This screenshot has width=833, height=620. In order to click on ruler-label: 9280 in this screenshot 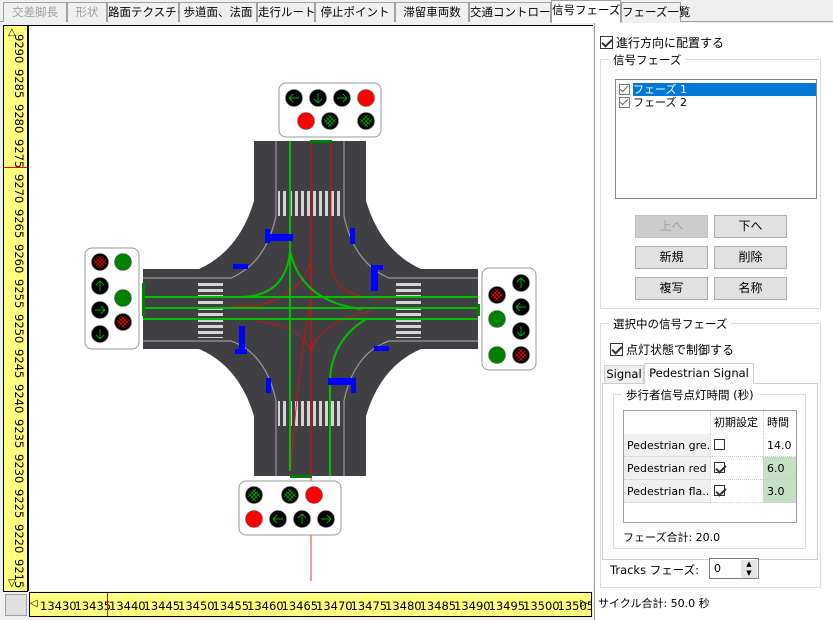, I will do `click(19, 119)`.